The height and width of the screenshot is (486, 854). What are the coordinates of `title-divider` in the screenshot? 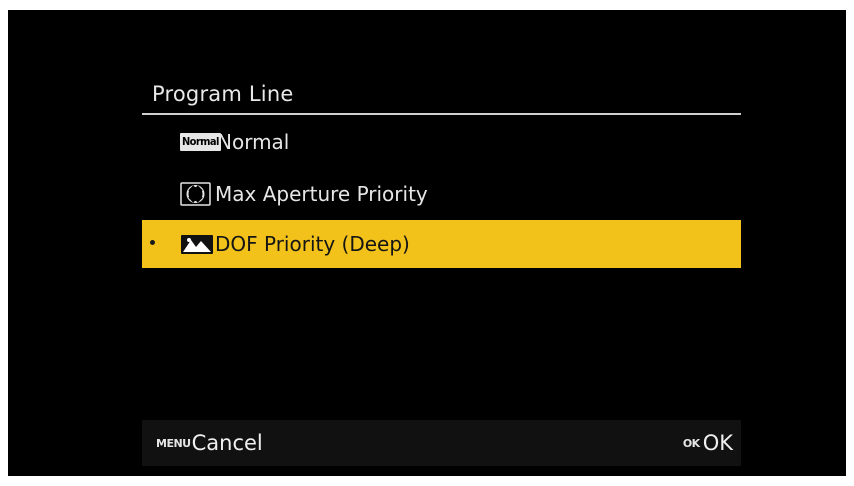 It's located at (441, 114).